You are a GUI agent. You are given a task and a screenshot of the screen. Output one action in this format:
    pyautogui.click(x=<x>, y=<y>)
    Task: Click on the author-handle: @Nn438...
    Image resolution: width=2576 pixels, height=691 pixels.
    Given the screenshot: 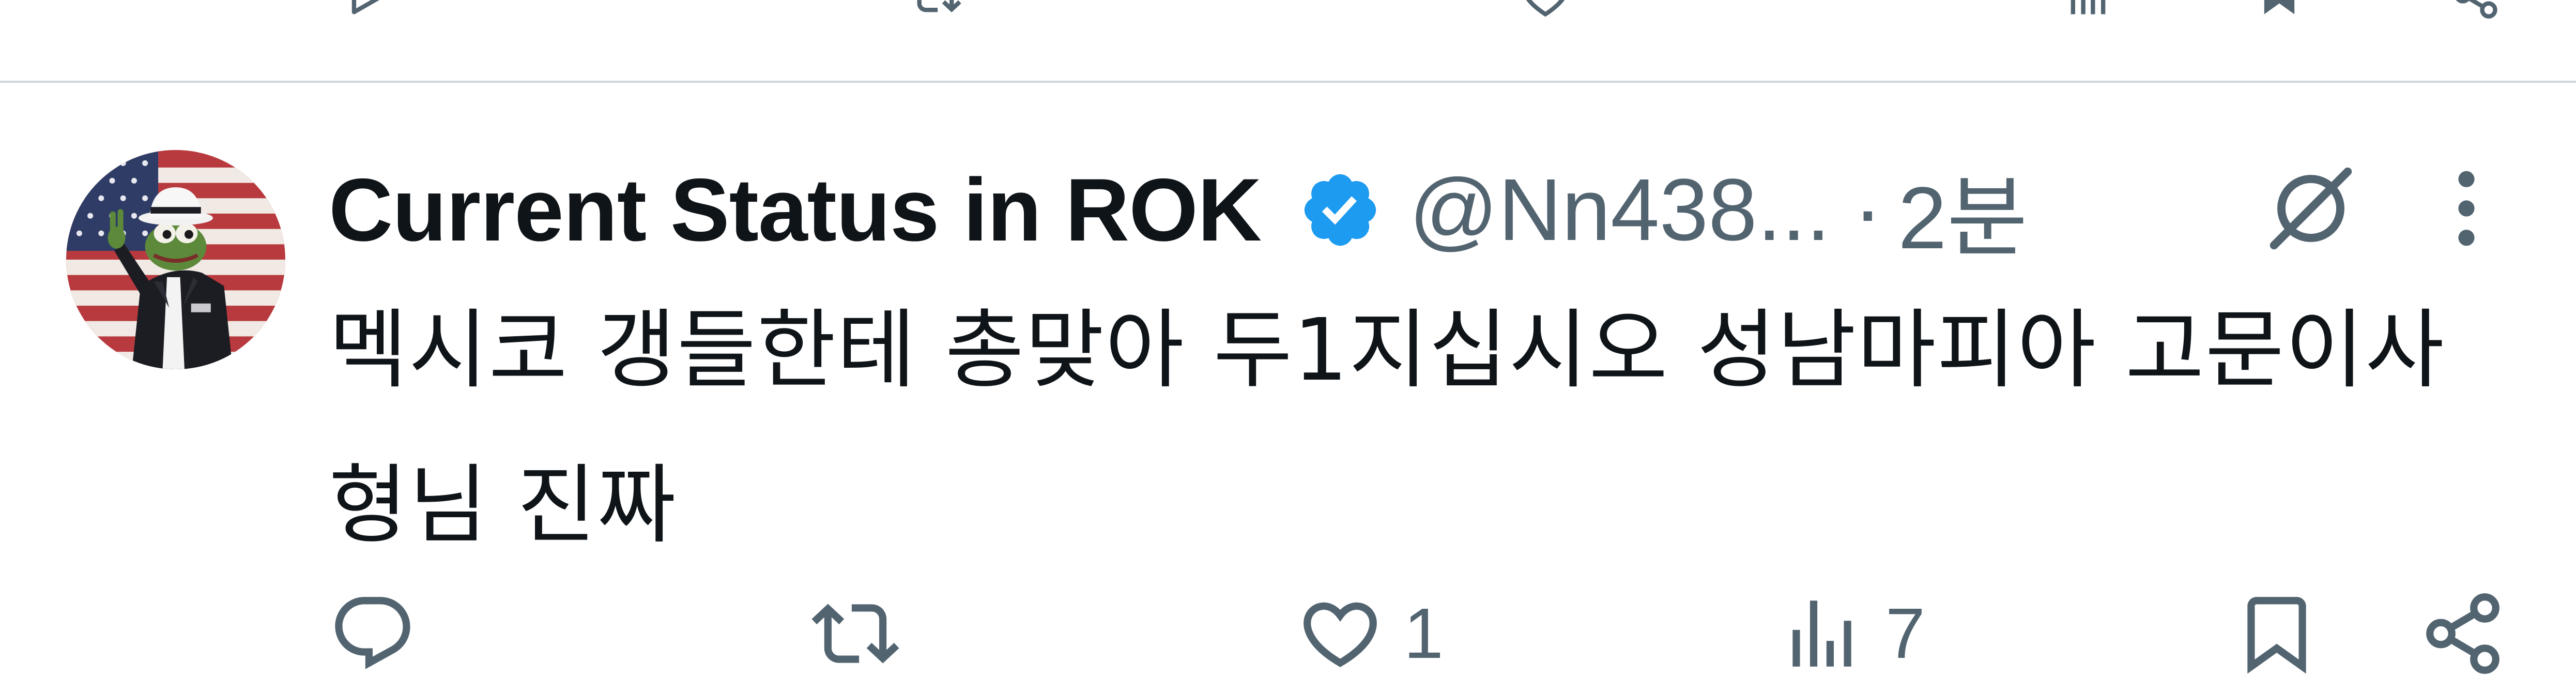 What is the action you would take?
    pyautogui.click(x=1619, y=210)
    